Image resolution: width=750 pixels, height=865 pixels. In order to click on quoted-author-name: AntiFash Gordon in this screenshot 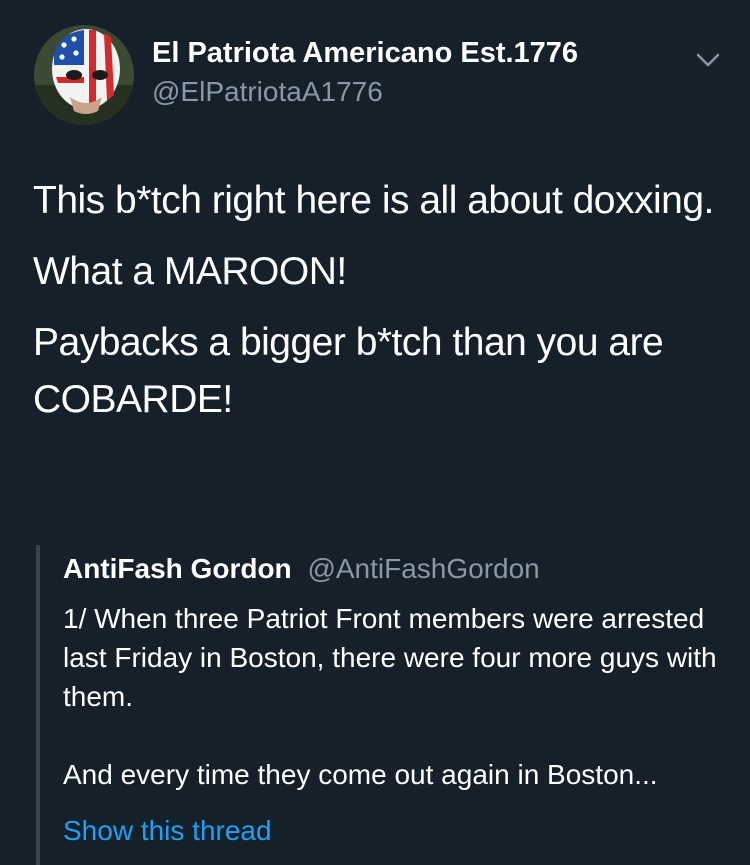, I will do `click(177, 568)`.